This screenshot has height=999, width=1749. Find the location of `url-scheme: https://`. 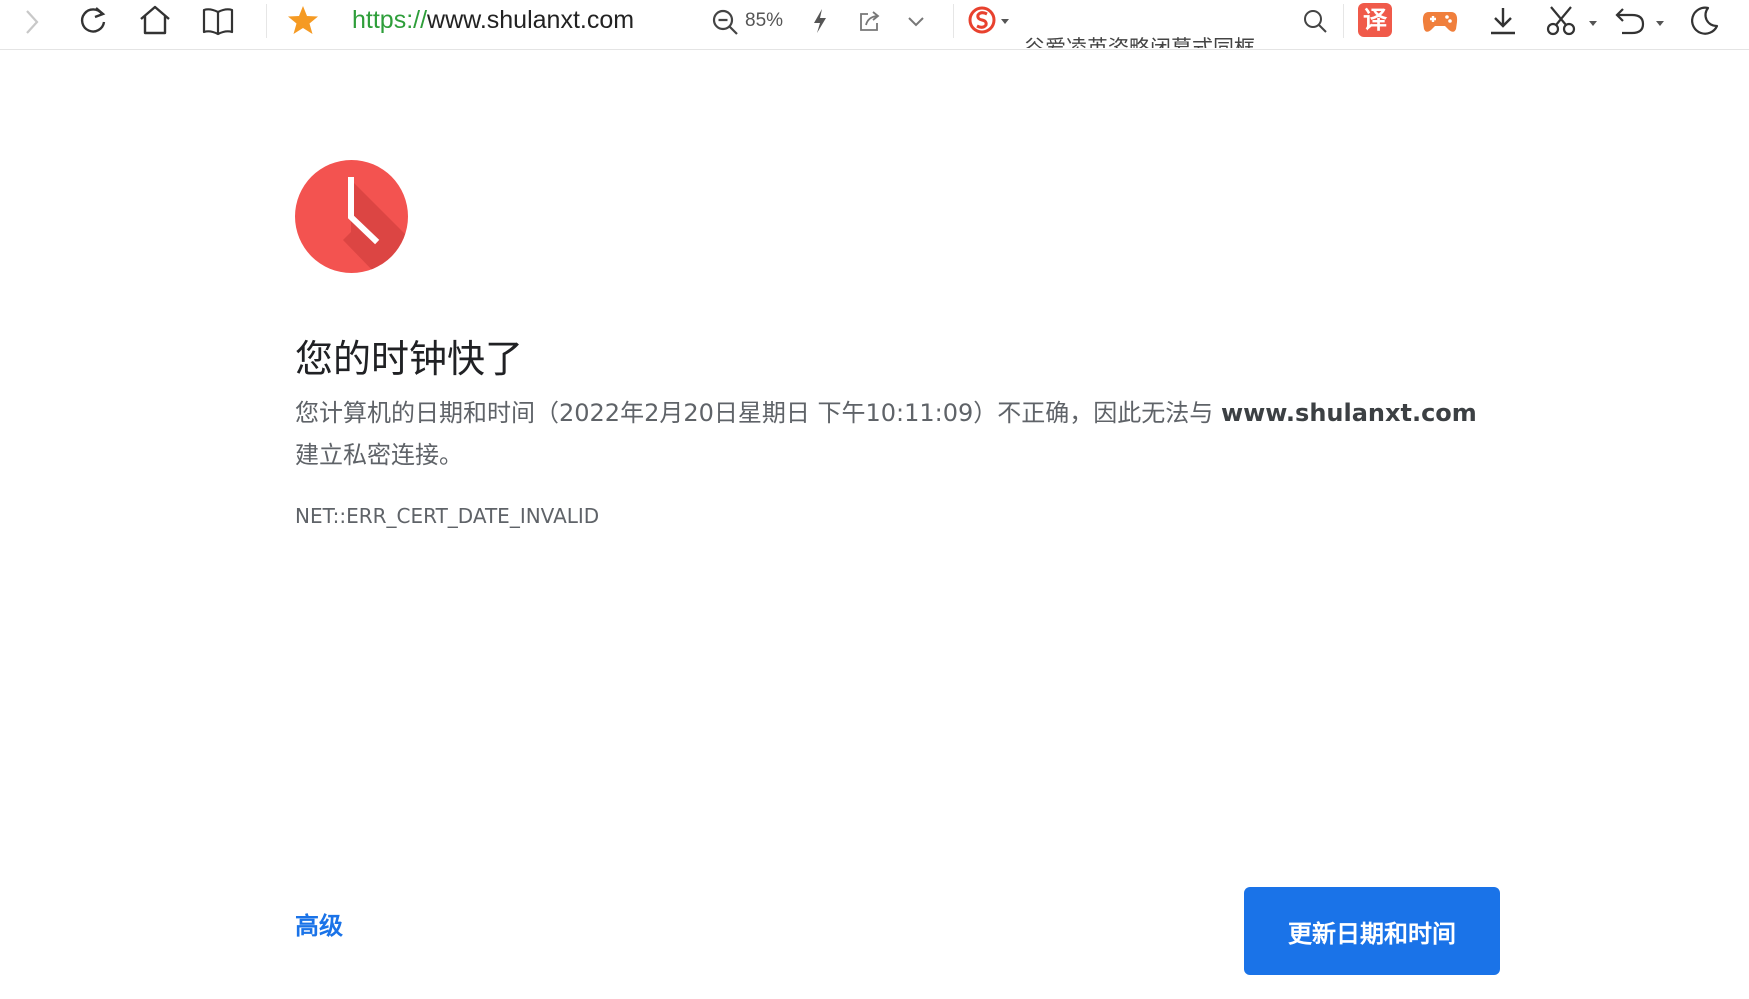

url-scheme: https:// is located at coordinates (390, 20).